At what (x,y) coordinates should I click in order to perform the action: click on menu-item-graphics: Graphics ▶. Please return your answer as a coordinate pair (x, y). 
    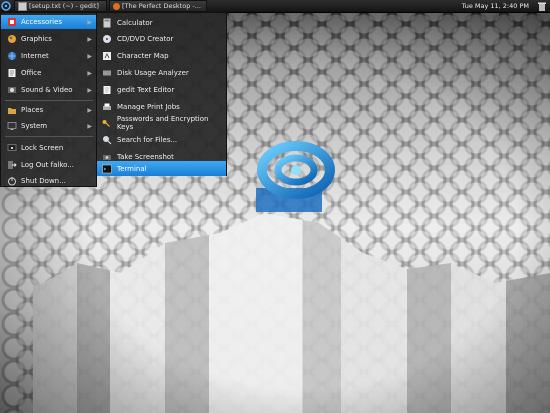
    Looking at the image, I should click on (48, 39).